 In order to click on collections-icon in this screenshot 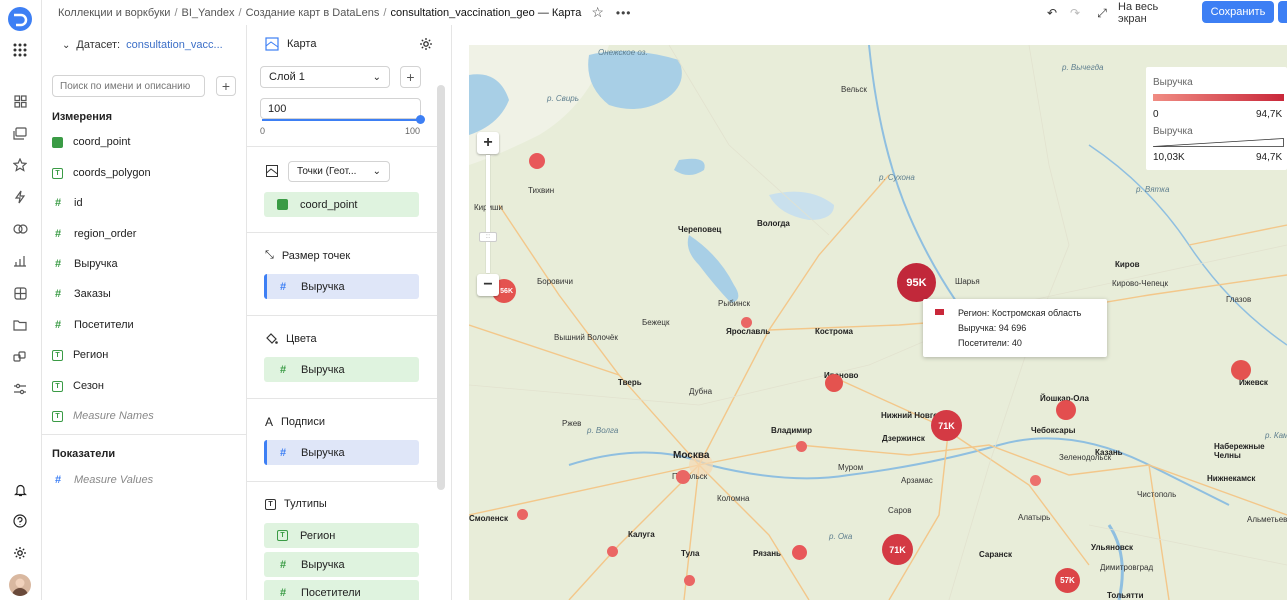, I will do `click(20, 133)`.